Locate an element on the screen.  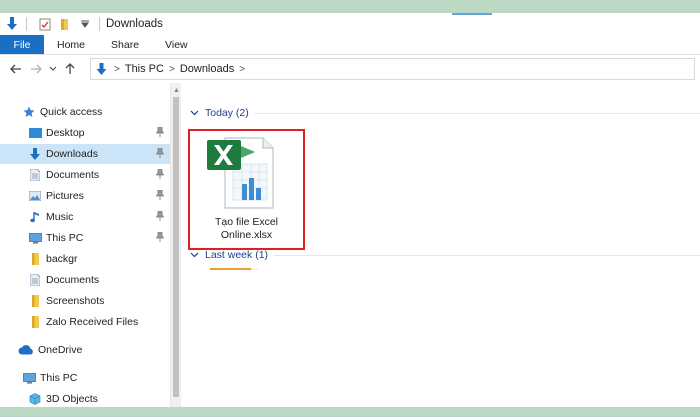
sidebar-item-music: Music is located at coordinates (85, 217).